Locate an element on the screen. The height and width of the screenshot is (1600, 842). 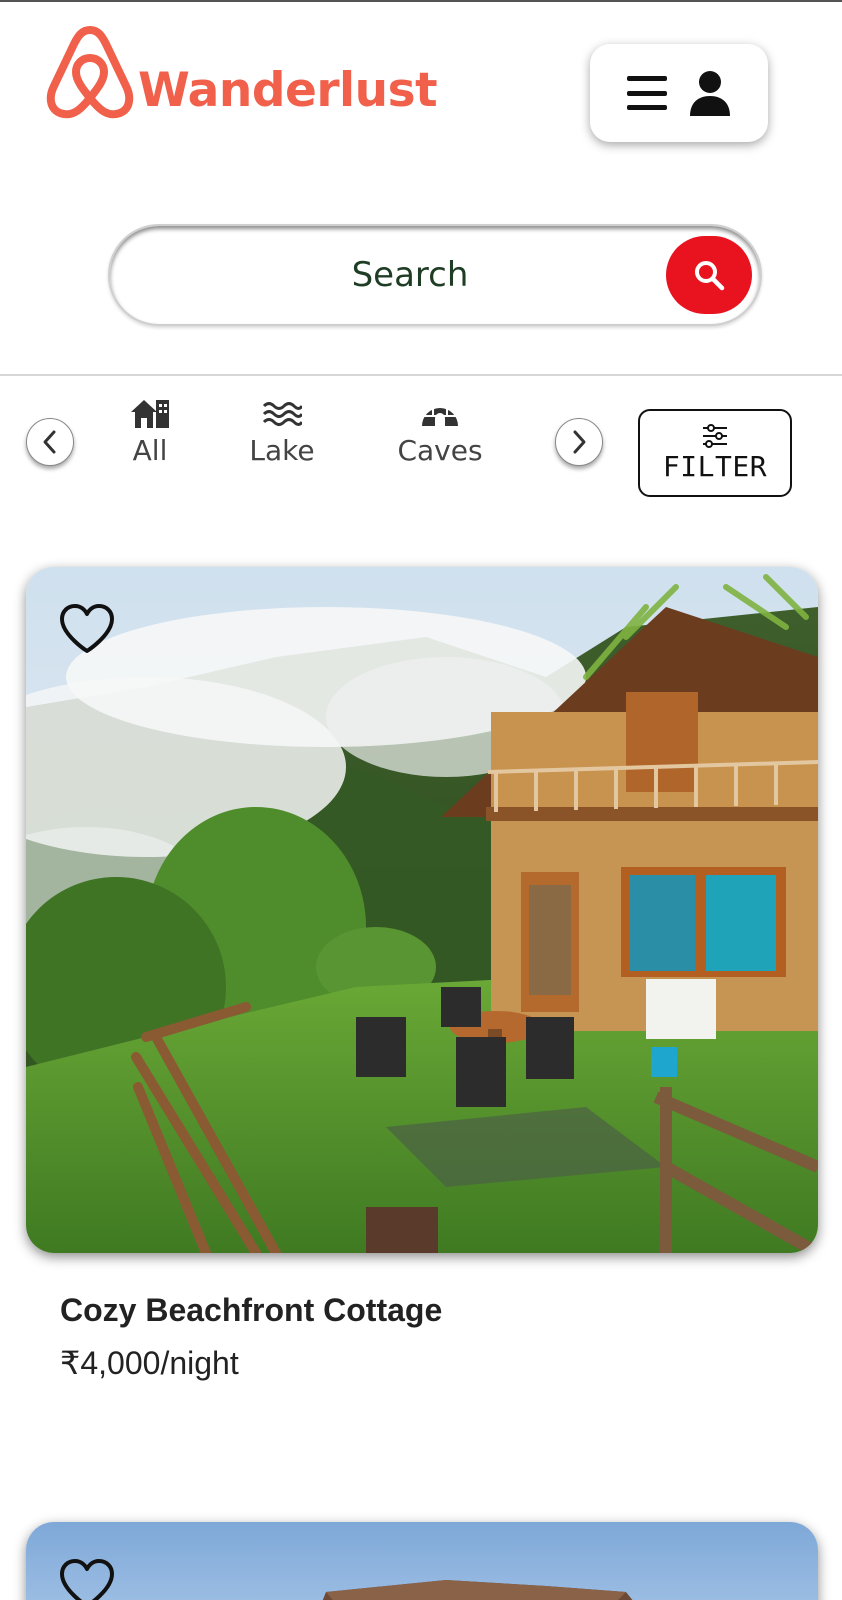
listing-card is located at coordinates (422, 1561).